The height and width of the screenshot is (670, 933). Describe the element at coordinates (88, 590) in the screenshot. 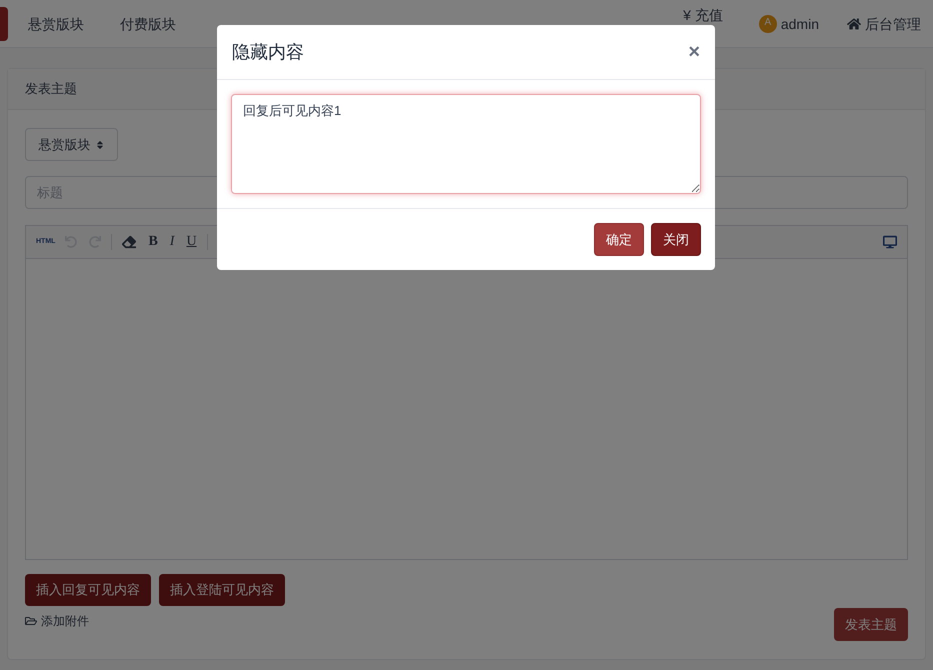

I see `insert-button: 插入回复可见内容` at that location.